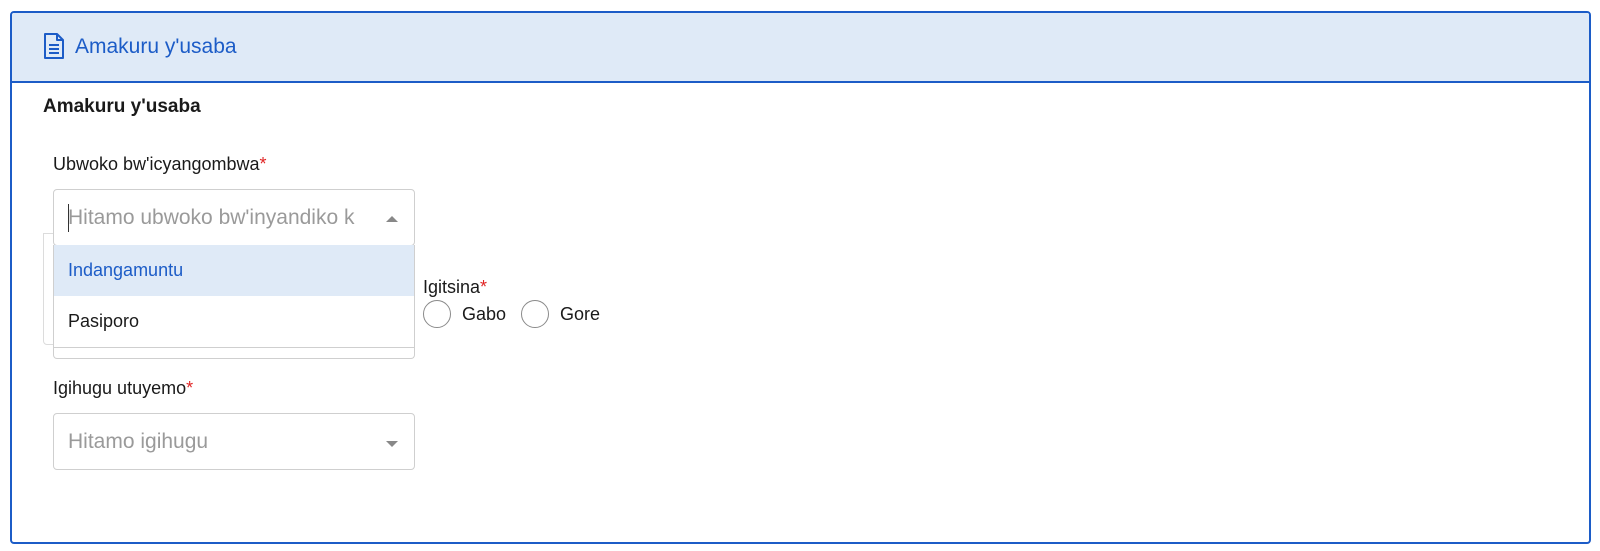 The image size is (1600, 551). I want to click on section-title: Amakuru y'usaba, so click(122, 106).